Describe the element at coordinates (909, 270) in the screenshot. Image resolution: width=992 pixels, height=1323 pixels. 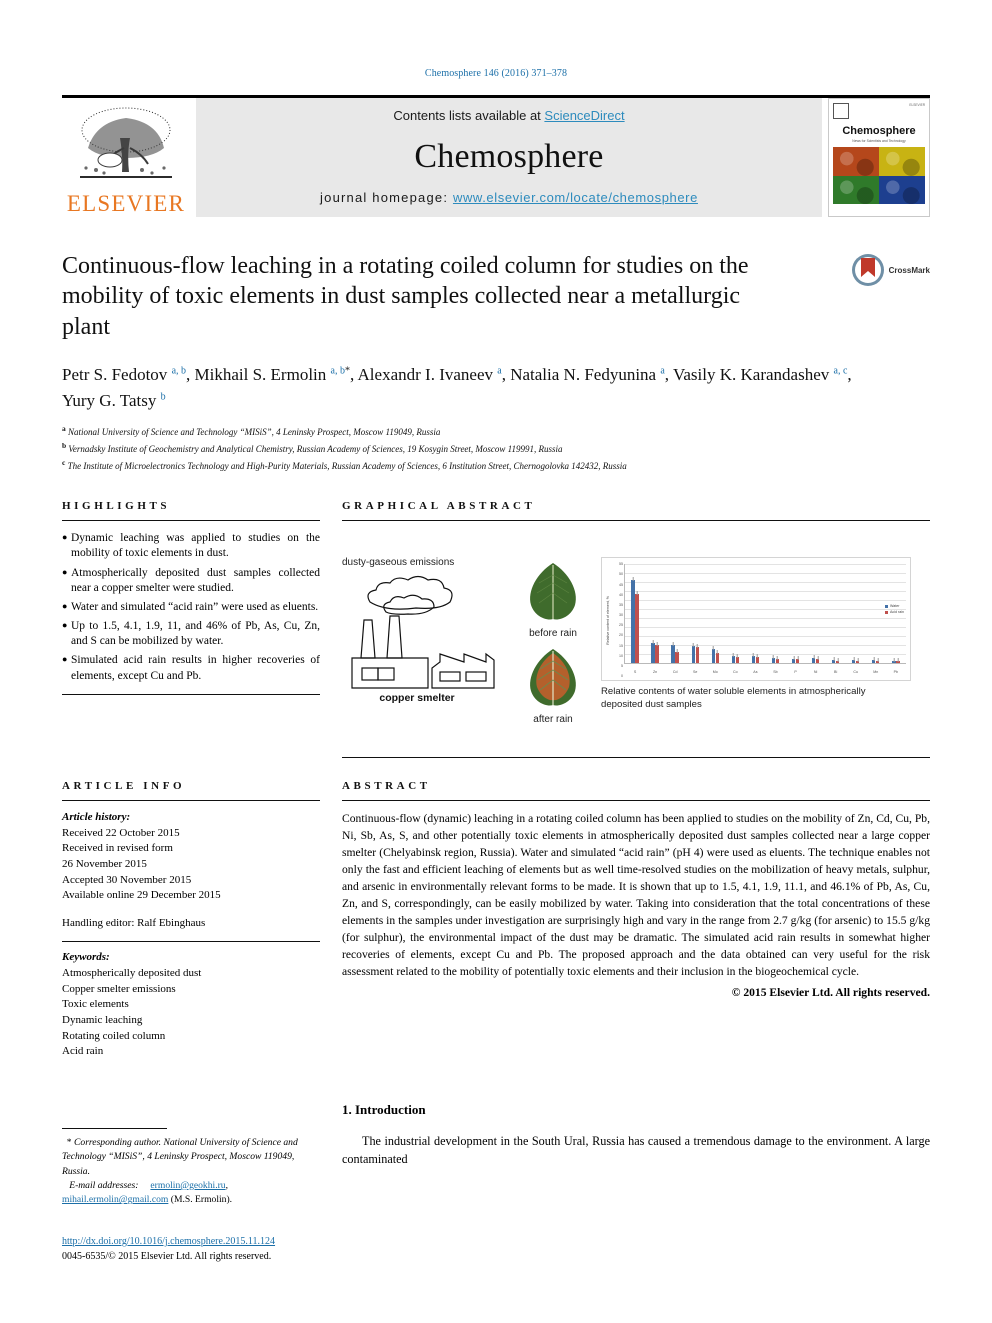
I see `crossmark-label: CrossMark` at that location.